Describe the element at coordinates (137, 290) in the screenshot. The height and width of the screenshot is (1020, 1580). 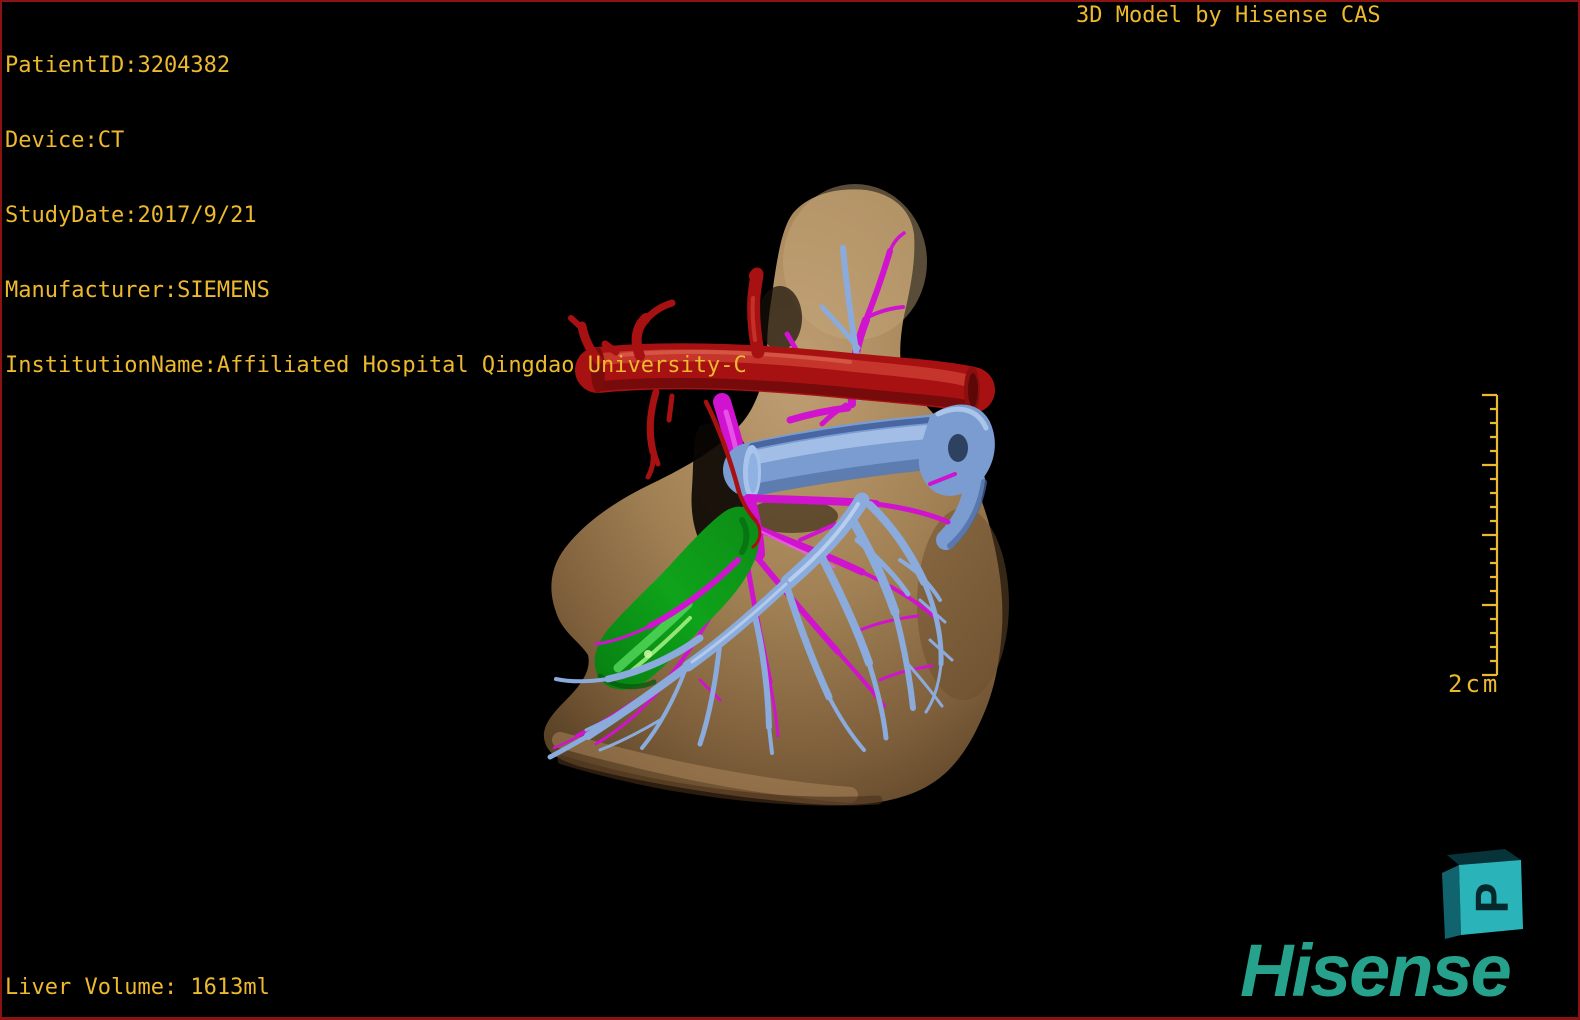
I see `manufacturer: Manufacturer:SIEMENS` at that location.